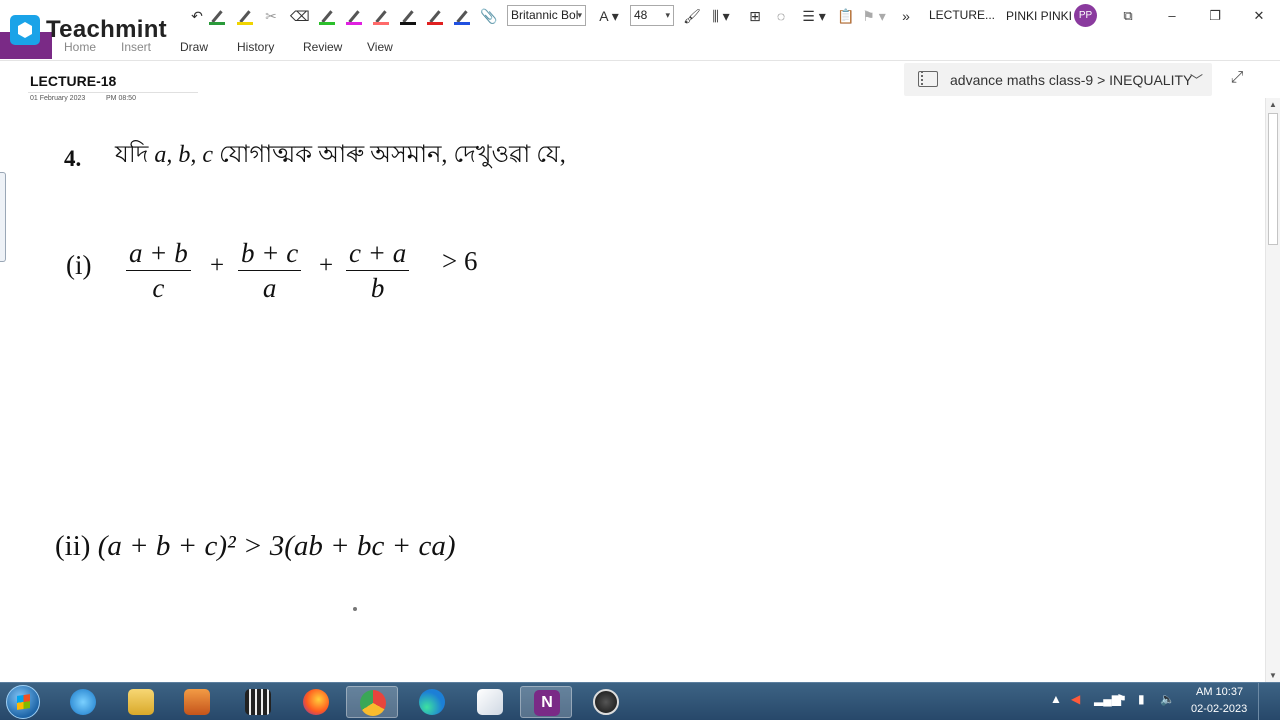 Image resolution: width=1280 pixels, height=720 pixels. I want to click on logo-text: Teachmint, so click(106, 29).